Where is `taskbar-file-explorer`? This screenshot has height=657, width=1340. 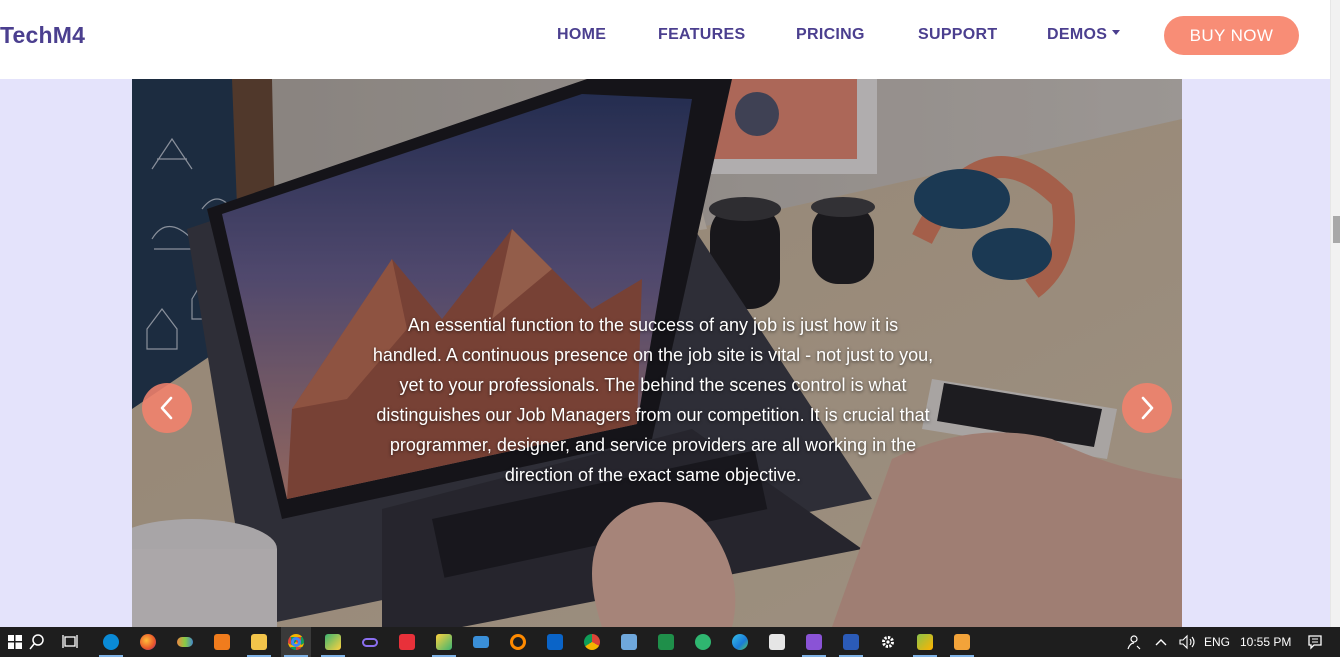 taskbar-file-explorer is located at coordinates (259, 642).